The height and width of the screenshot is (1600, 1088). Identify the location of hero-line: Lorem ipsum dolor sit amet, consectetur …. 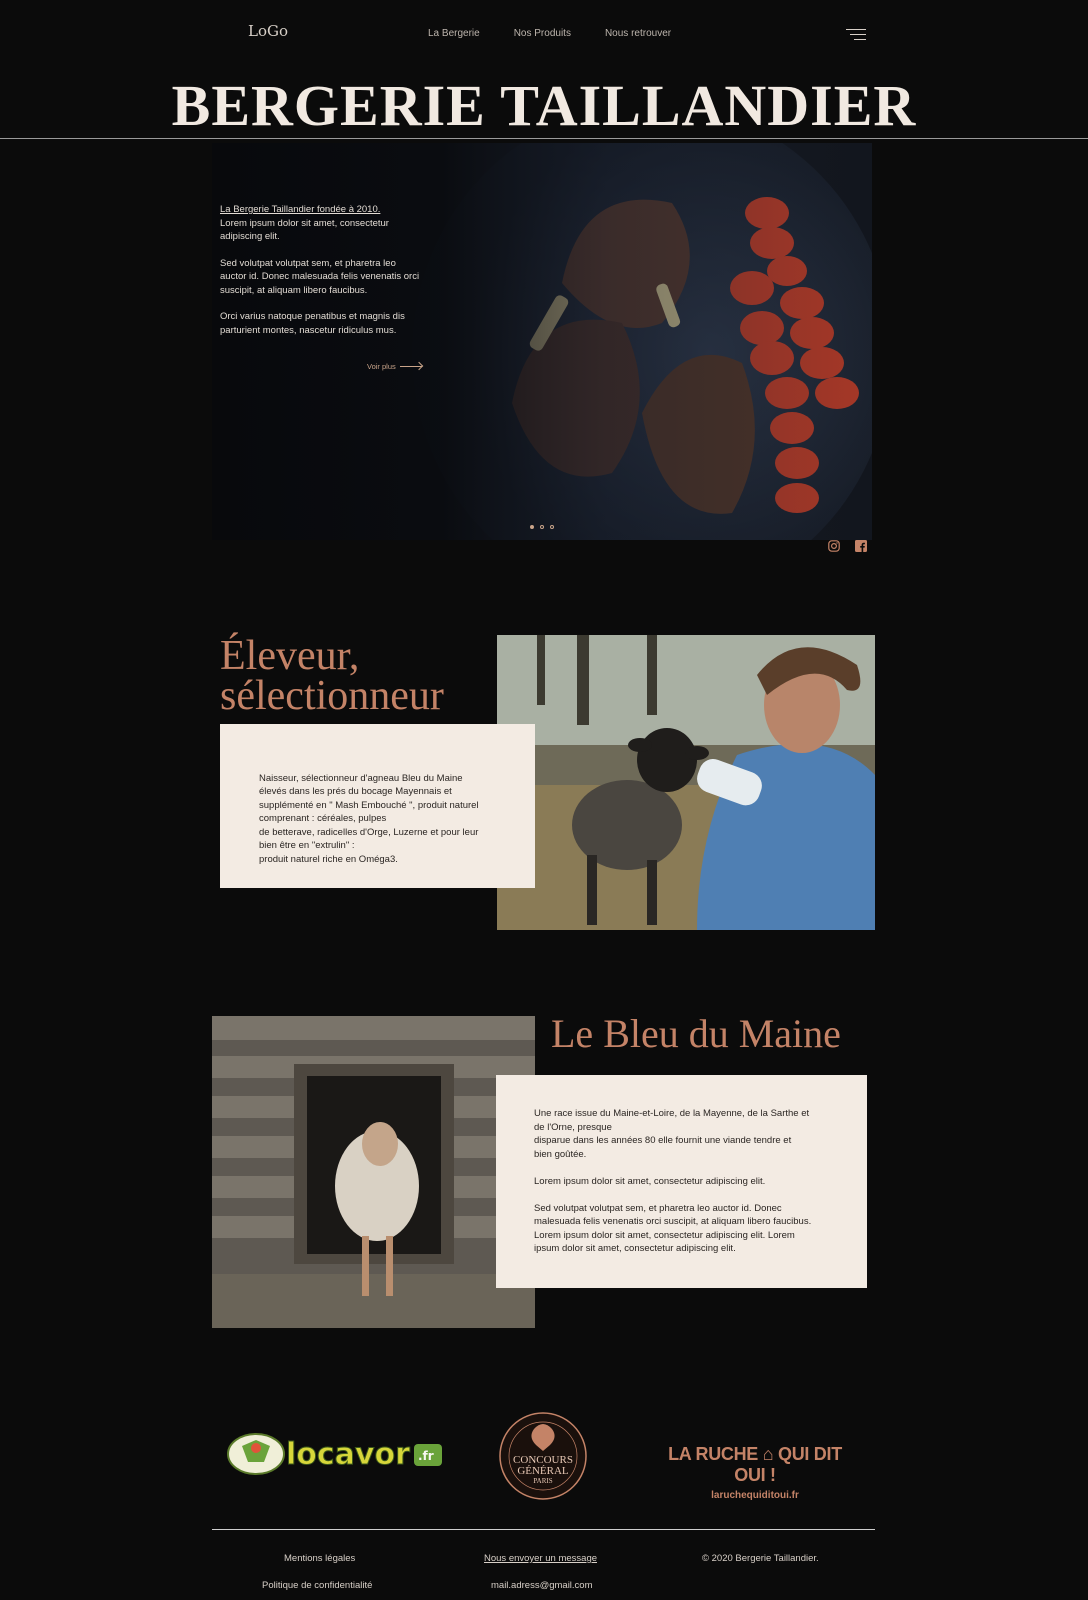
(304, 230).